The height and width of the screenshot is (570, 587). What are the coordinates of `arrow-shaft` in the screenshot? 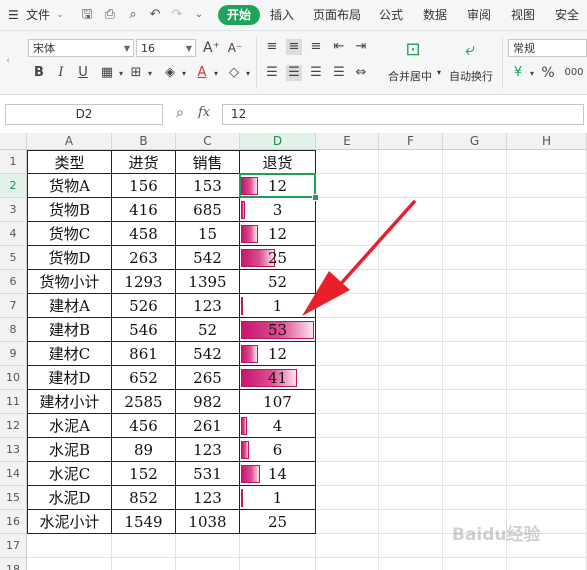 It's located at (376, 244).